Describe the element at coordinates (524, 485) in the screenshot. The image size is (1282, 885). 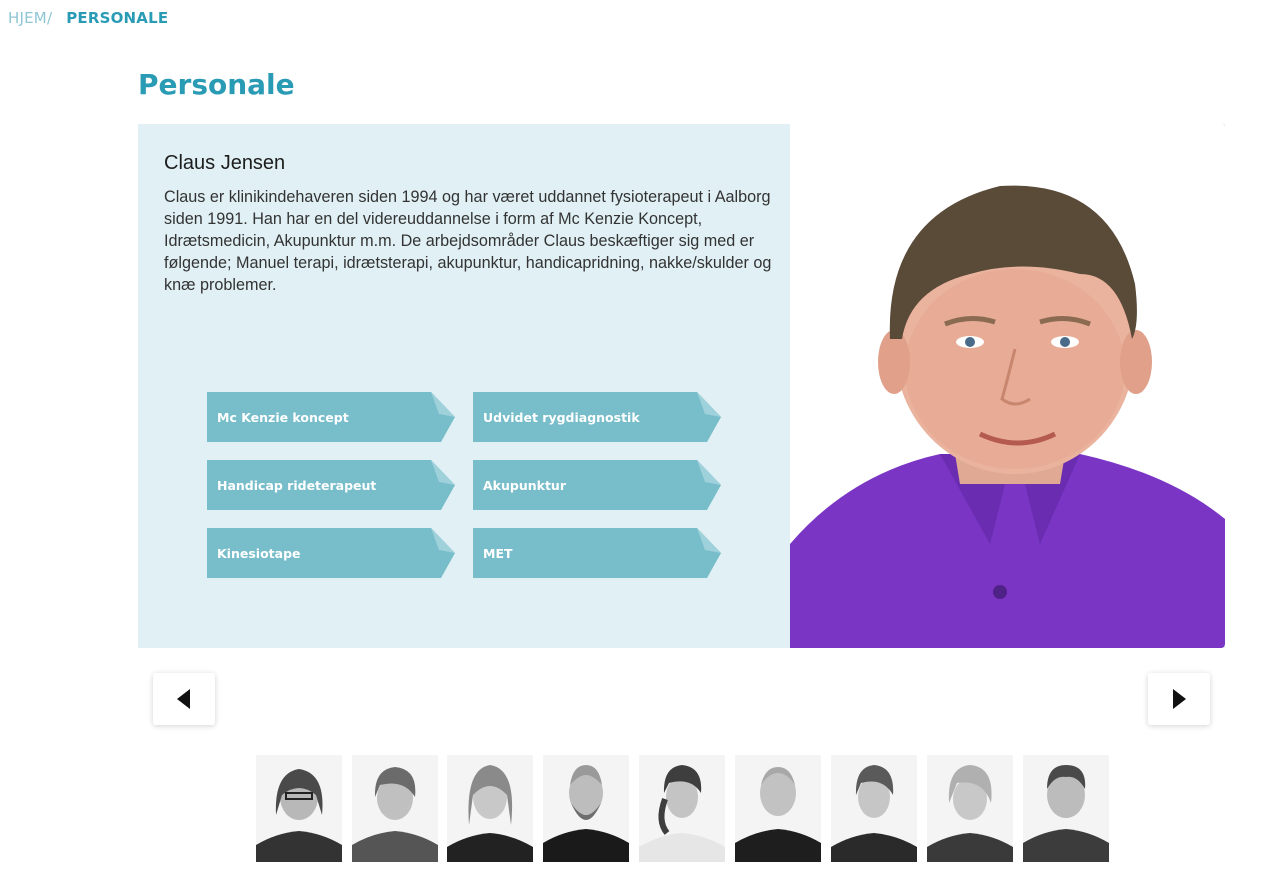
I see `skill-tag-label: Akupunktur` at that location.